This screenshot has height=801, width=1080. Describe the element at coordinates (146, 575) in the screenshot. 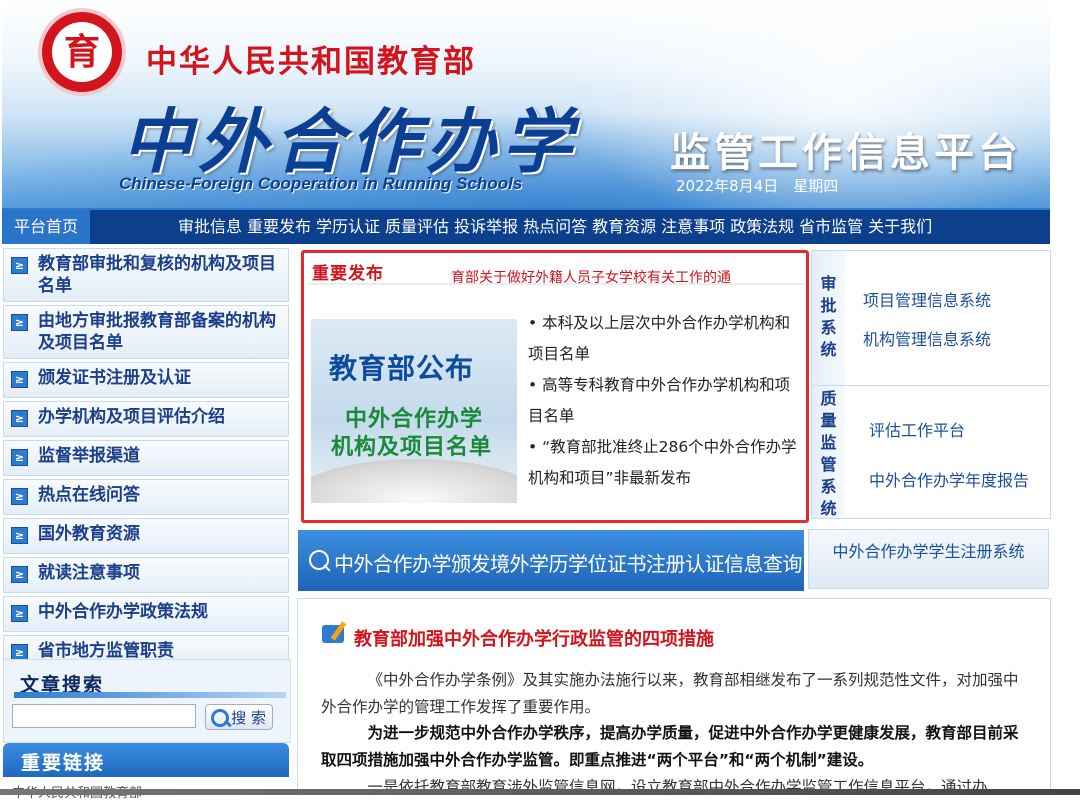

I see `sidebar-item-study-notes: ≥ 就读注意事项` at that location.